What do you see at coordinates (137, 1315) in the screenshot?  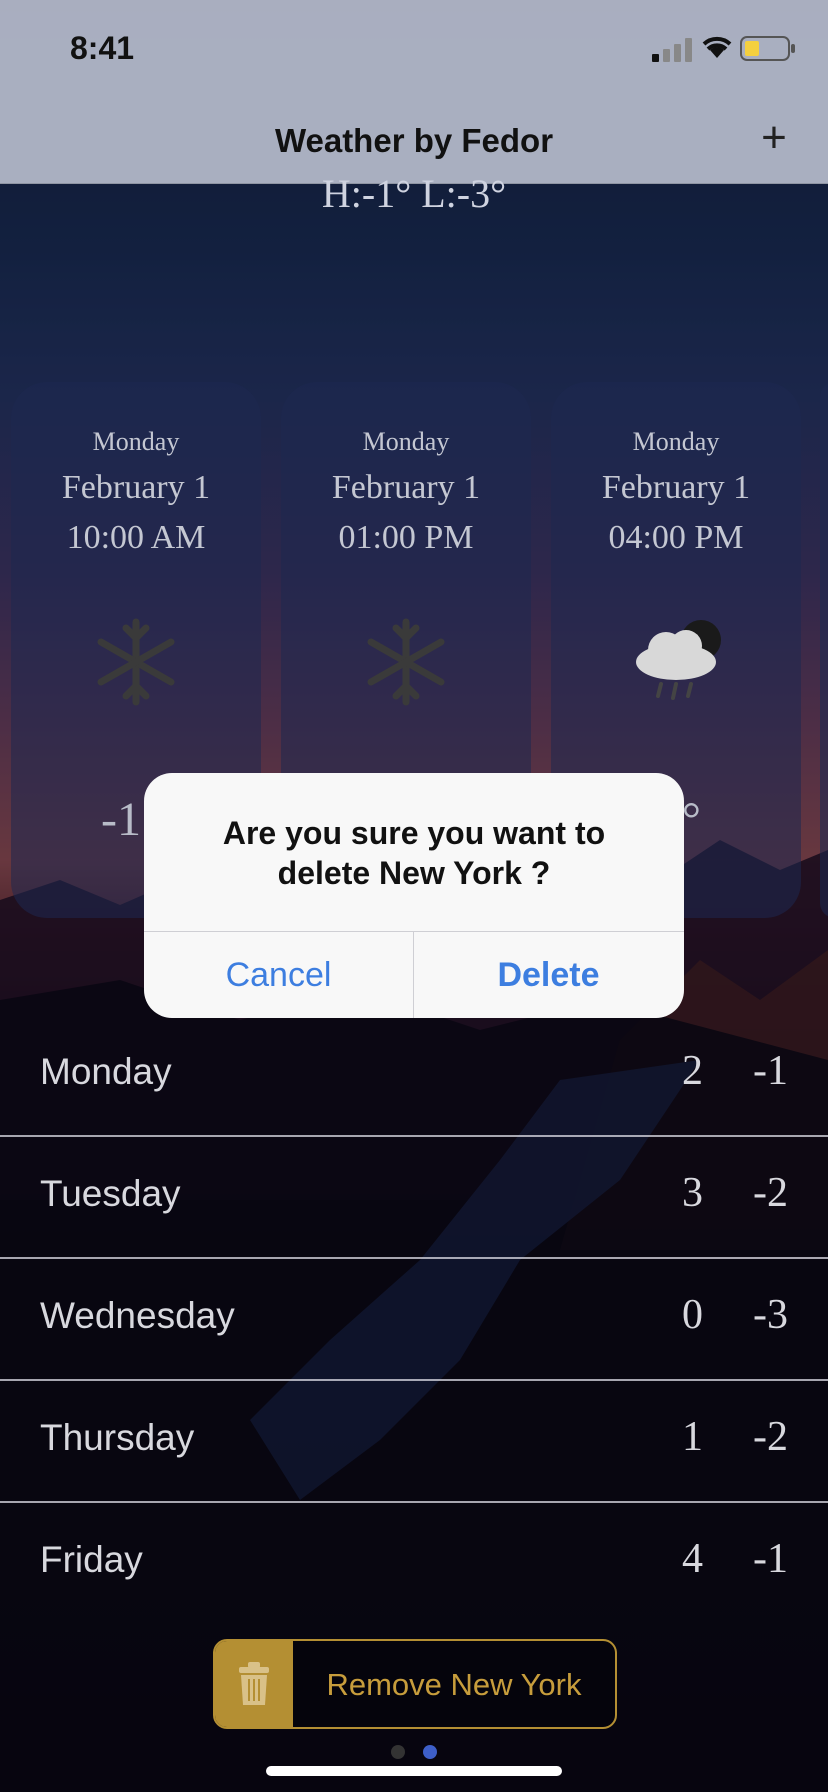 I see `daily-day: Wednesday` at bounding box center [137, 1315].